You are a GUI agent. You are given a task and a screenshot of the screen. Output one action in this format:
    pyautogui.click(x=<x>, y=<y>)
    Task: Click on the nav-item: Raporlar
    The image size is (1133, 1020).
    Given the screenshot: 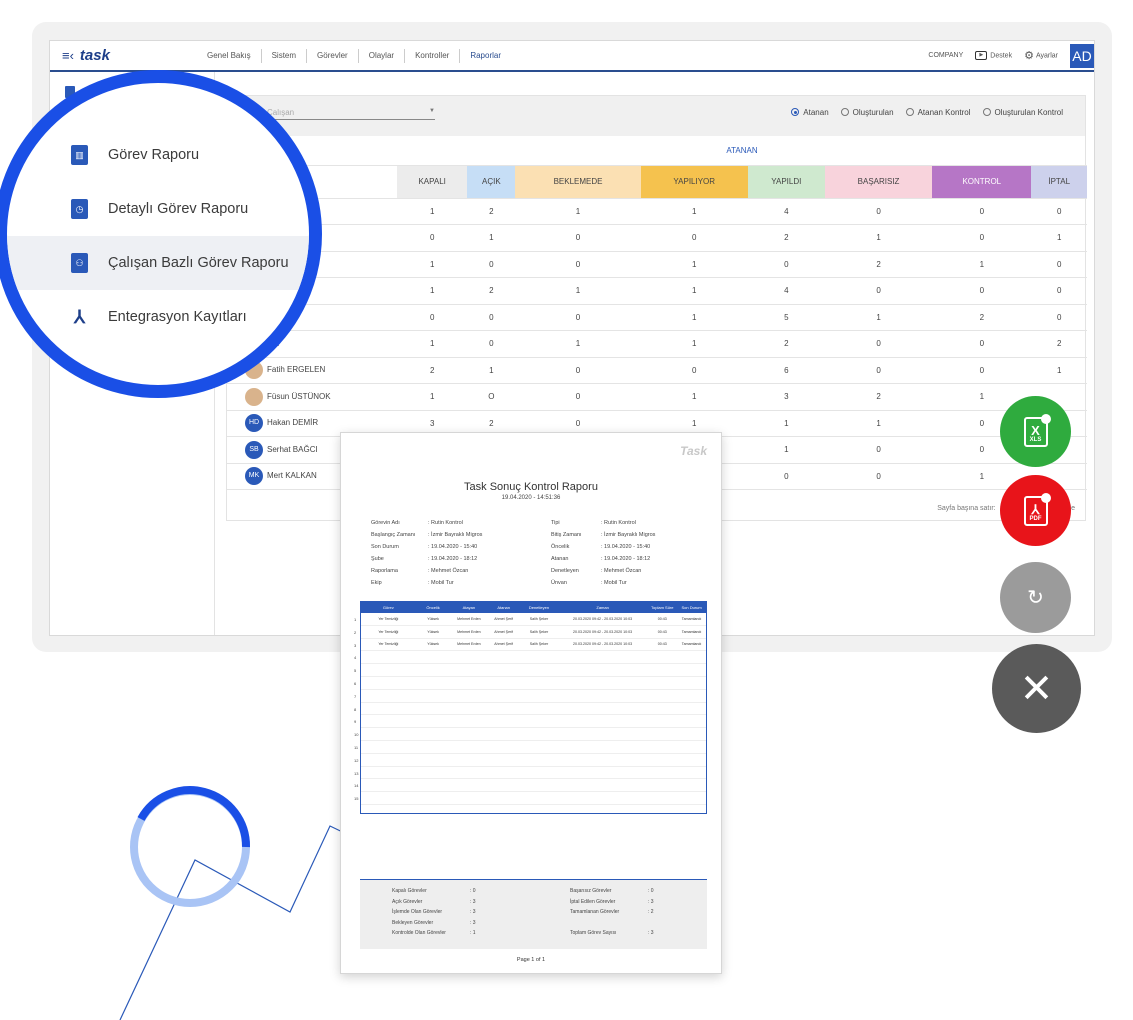 What is the action you would take?
    pyautogui.click(x=485, y=56)
    